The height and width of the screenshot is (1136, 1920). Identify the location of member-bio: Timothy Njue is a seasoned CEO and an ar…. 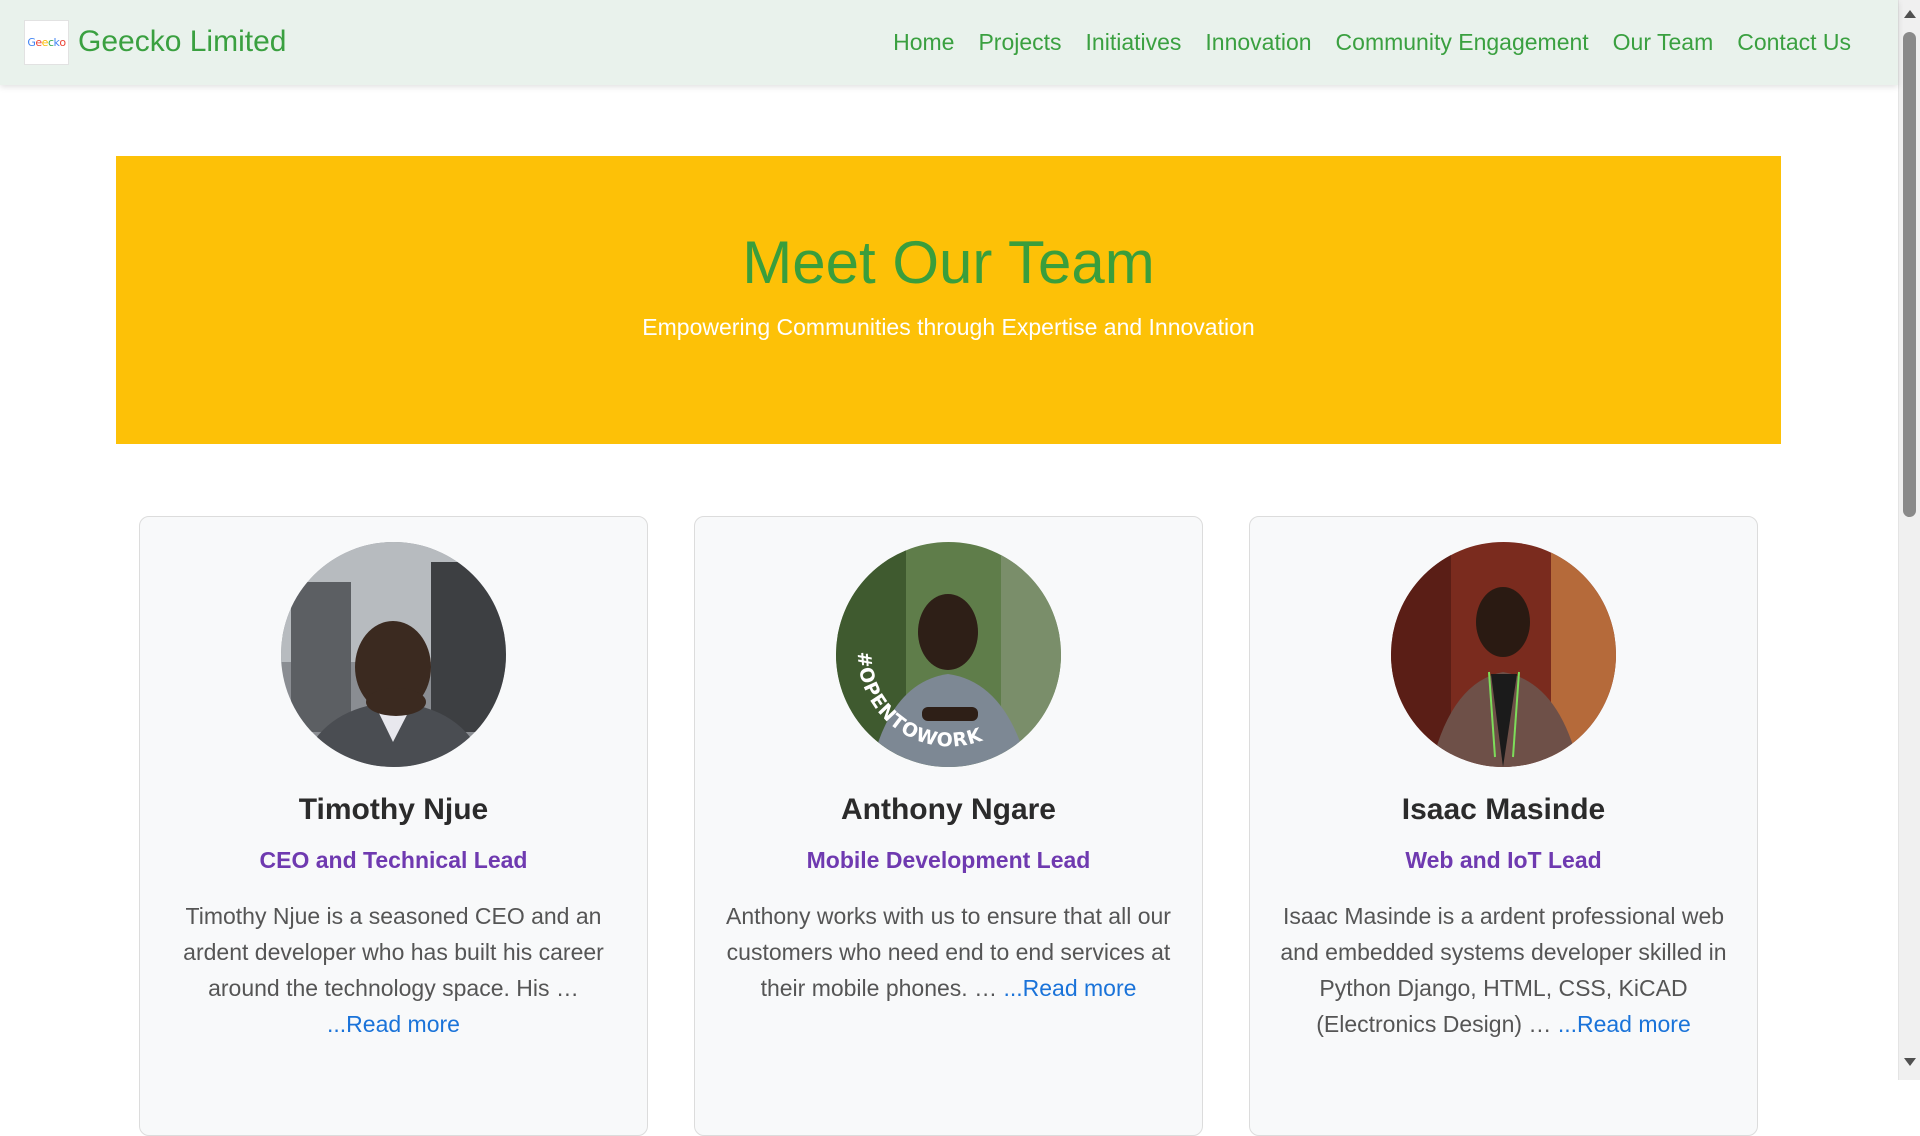
(394, 970).